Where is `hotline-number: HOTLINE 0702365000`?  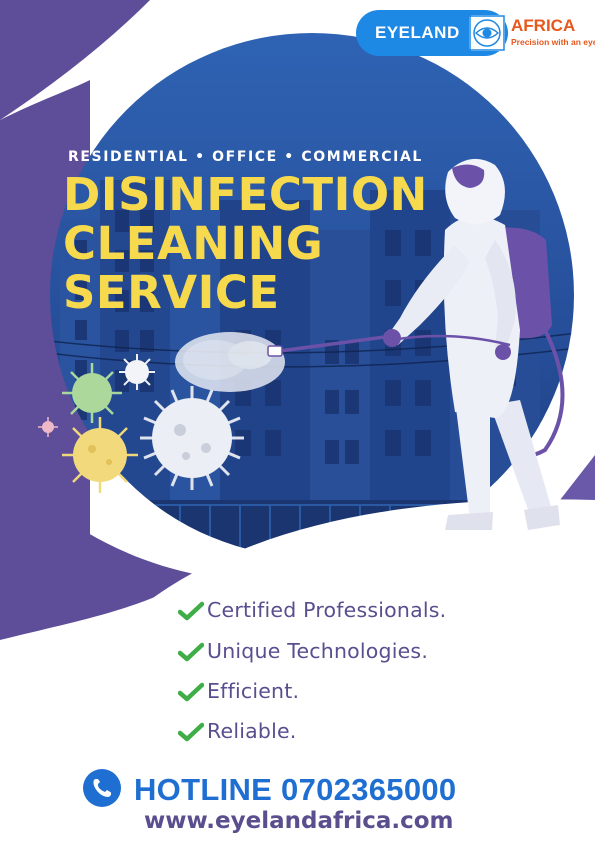 hotline-number: HOTLINE 0702365000 is located at coordinates (295, 790).